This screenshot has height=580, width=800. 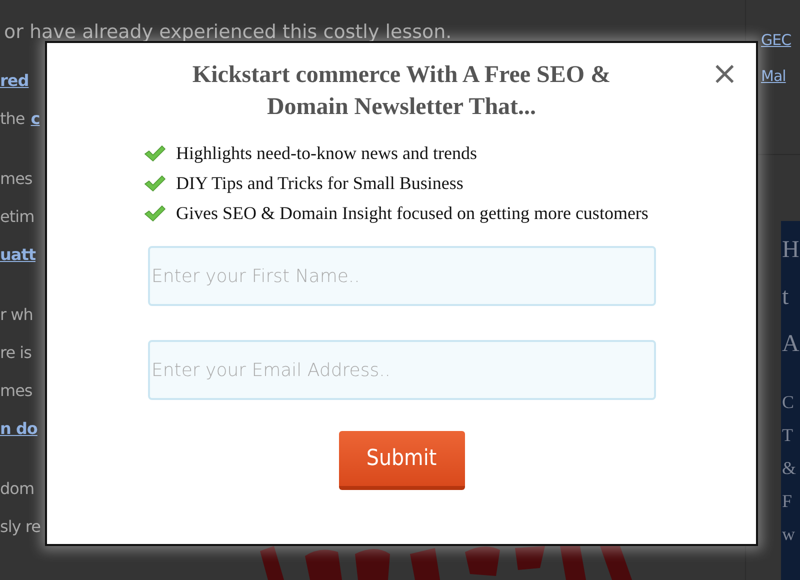 What do you see at coordinates (16, 315) in the screenshot?
I see `article-text: r wh` at bounding box center [16, 315].